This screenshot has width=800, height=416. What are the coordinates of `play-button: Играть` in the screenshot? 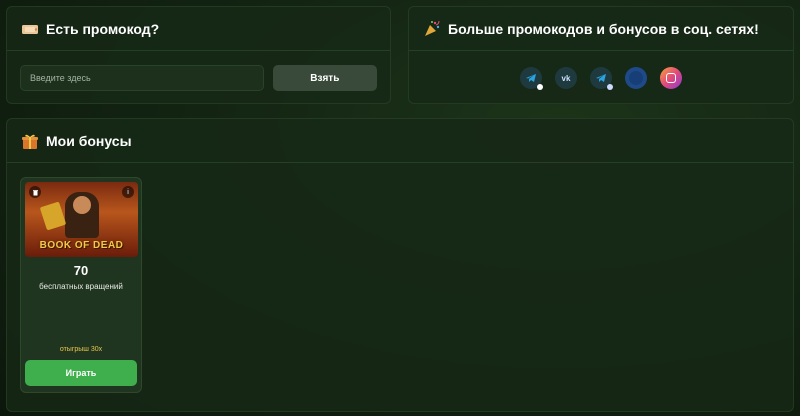 It's located at (81, 373).